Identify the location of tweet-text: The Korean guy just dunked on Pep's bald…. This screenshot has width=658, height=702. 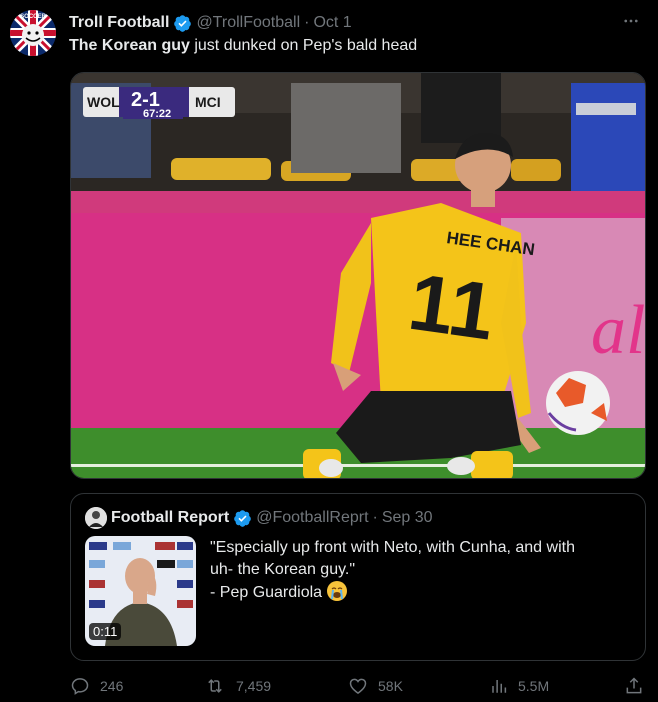
(243, 46).